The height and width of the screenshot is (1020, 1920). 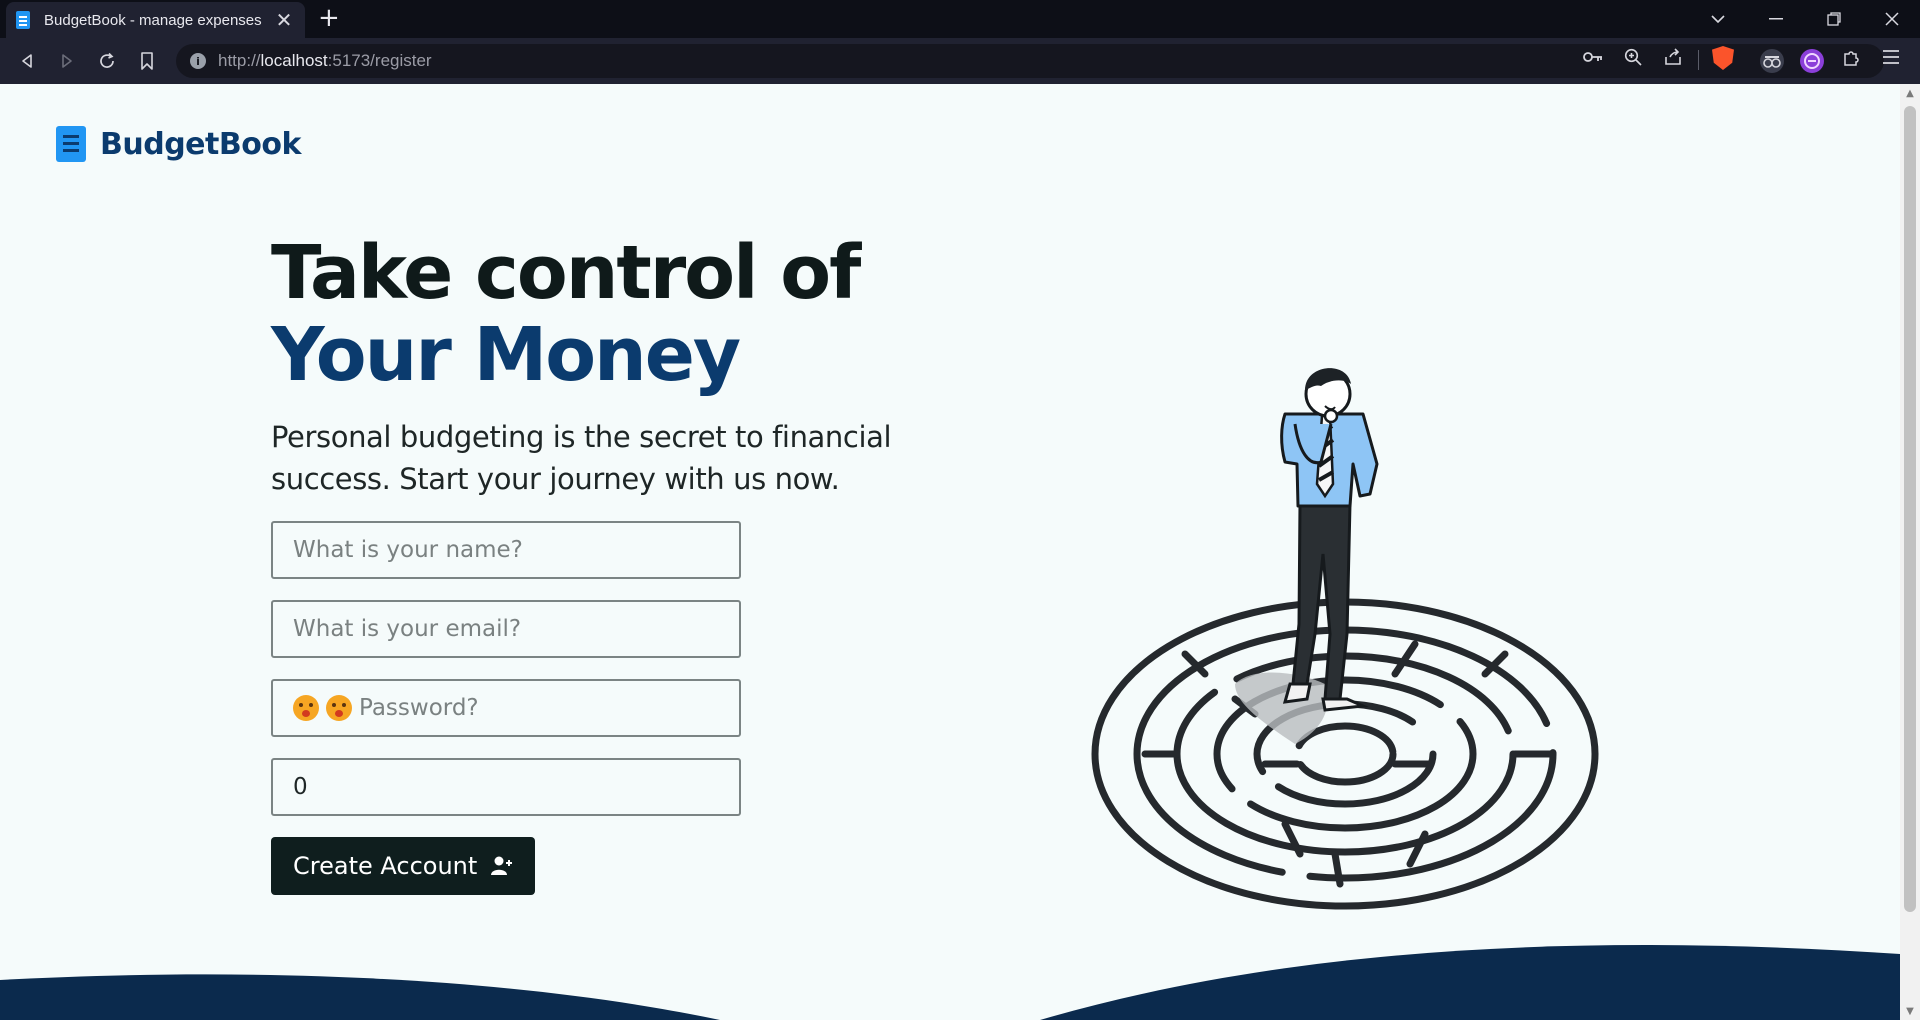 What do you see at coordinates (1892, 19) in the screenshot?
I see `close-window-icon` at bounding box center [1892, 19].